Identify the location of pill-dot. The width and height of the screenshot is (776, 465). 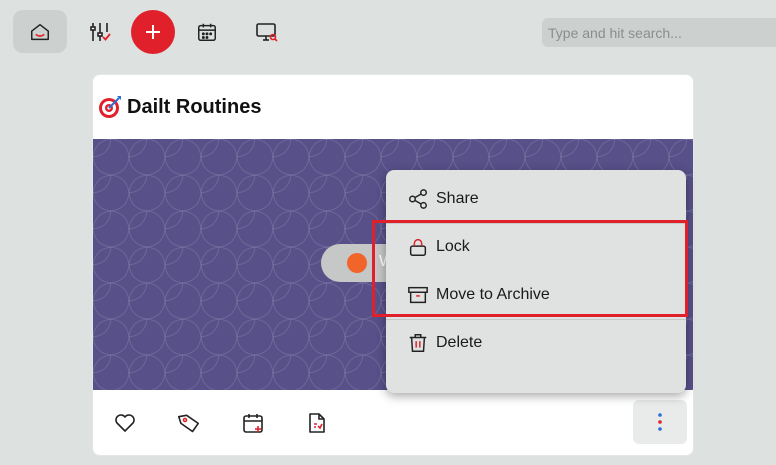
(357, 263).